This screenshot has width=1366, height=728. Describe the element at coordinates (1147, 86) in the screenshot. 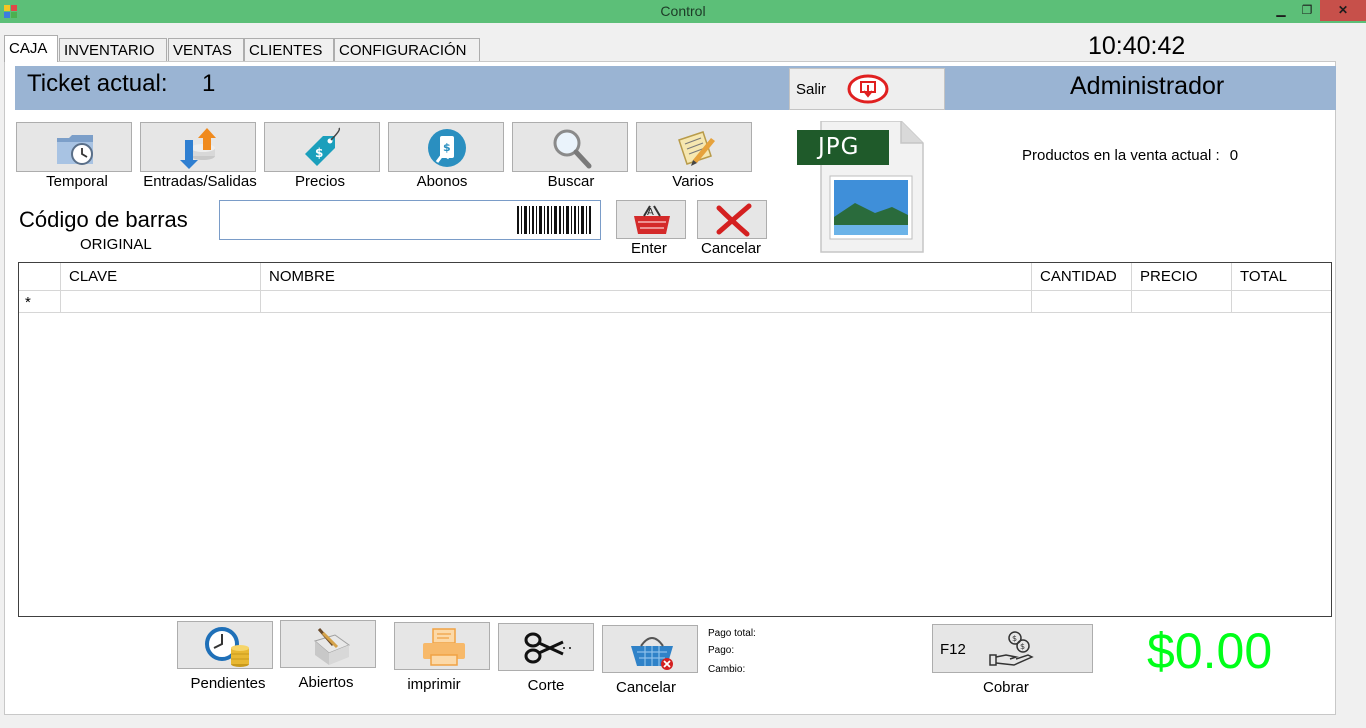

I see `user-name: Administrador` at that location.